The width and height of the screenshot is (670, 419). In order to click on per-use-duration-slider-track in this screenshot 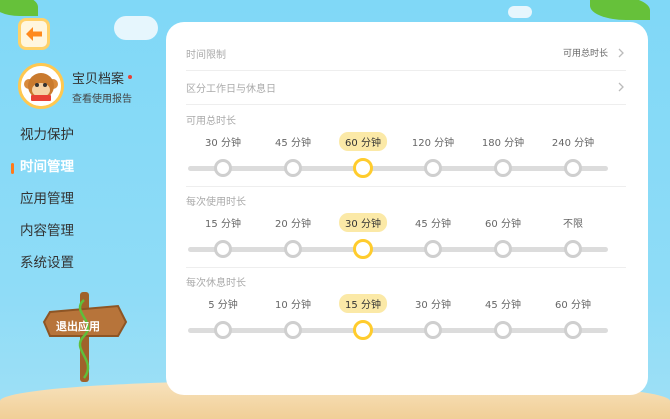, I will do `click(398, 249)`.